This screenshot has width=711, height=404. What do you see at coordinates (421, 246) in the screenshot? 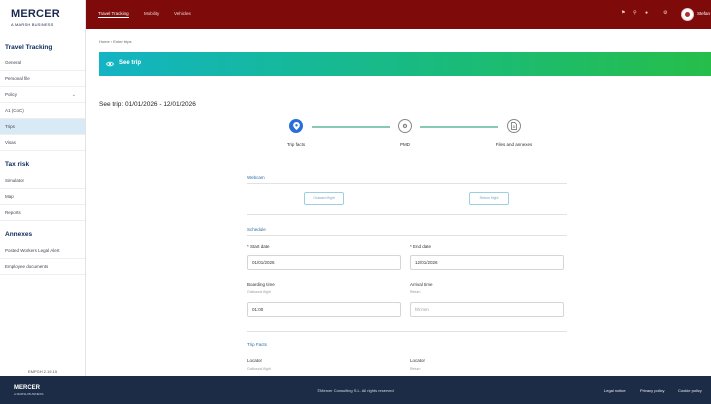
I see `end-date-label: * End date` at bounding box center [421, 246].